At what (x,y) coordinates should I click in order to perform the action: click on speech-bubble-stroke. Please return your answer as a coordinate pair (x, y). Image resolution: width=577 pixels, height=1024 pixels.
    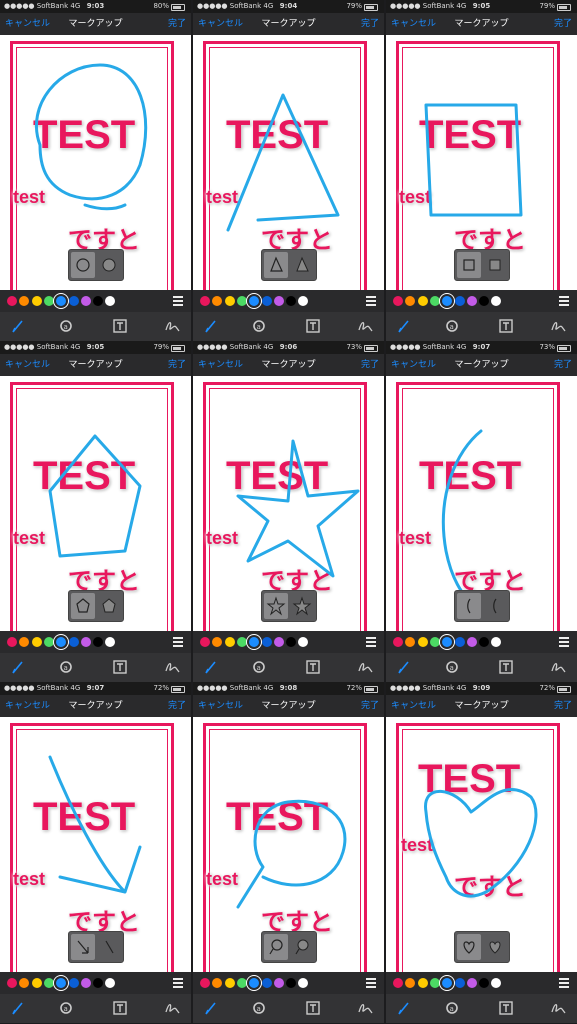
    Looking at the image, I should click on (291, 854).